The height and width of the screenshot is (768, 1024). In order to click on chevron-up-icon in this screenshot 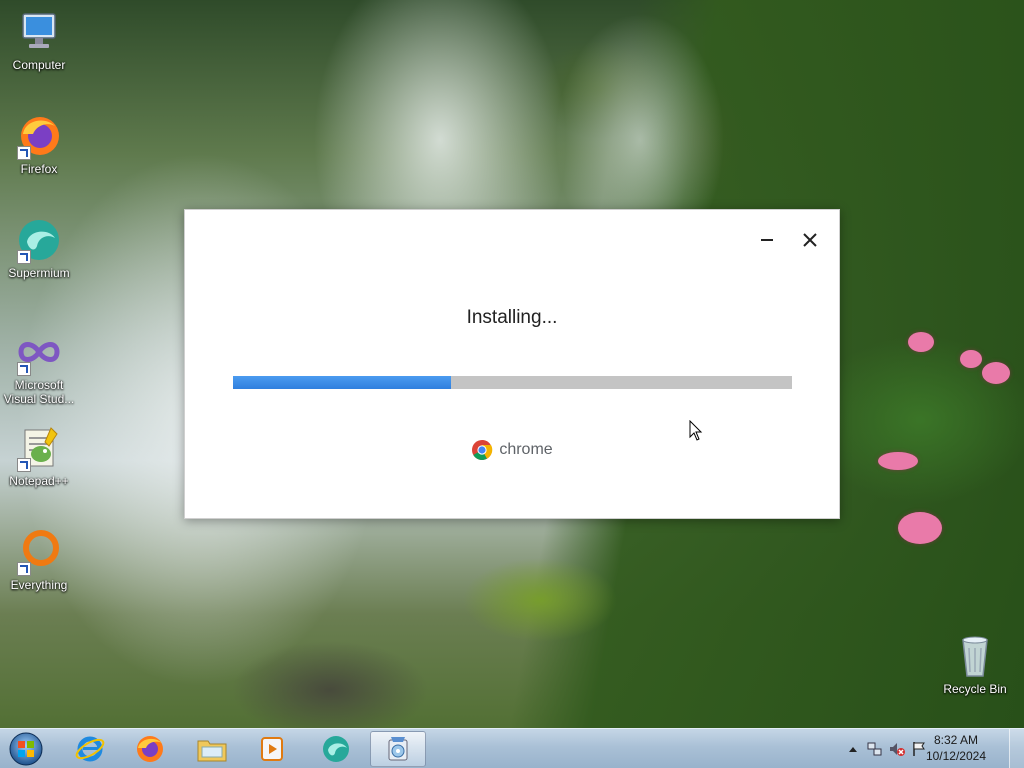, I will do `click(853, 749)`.